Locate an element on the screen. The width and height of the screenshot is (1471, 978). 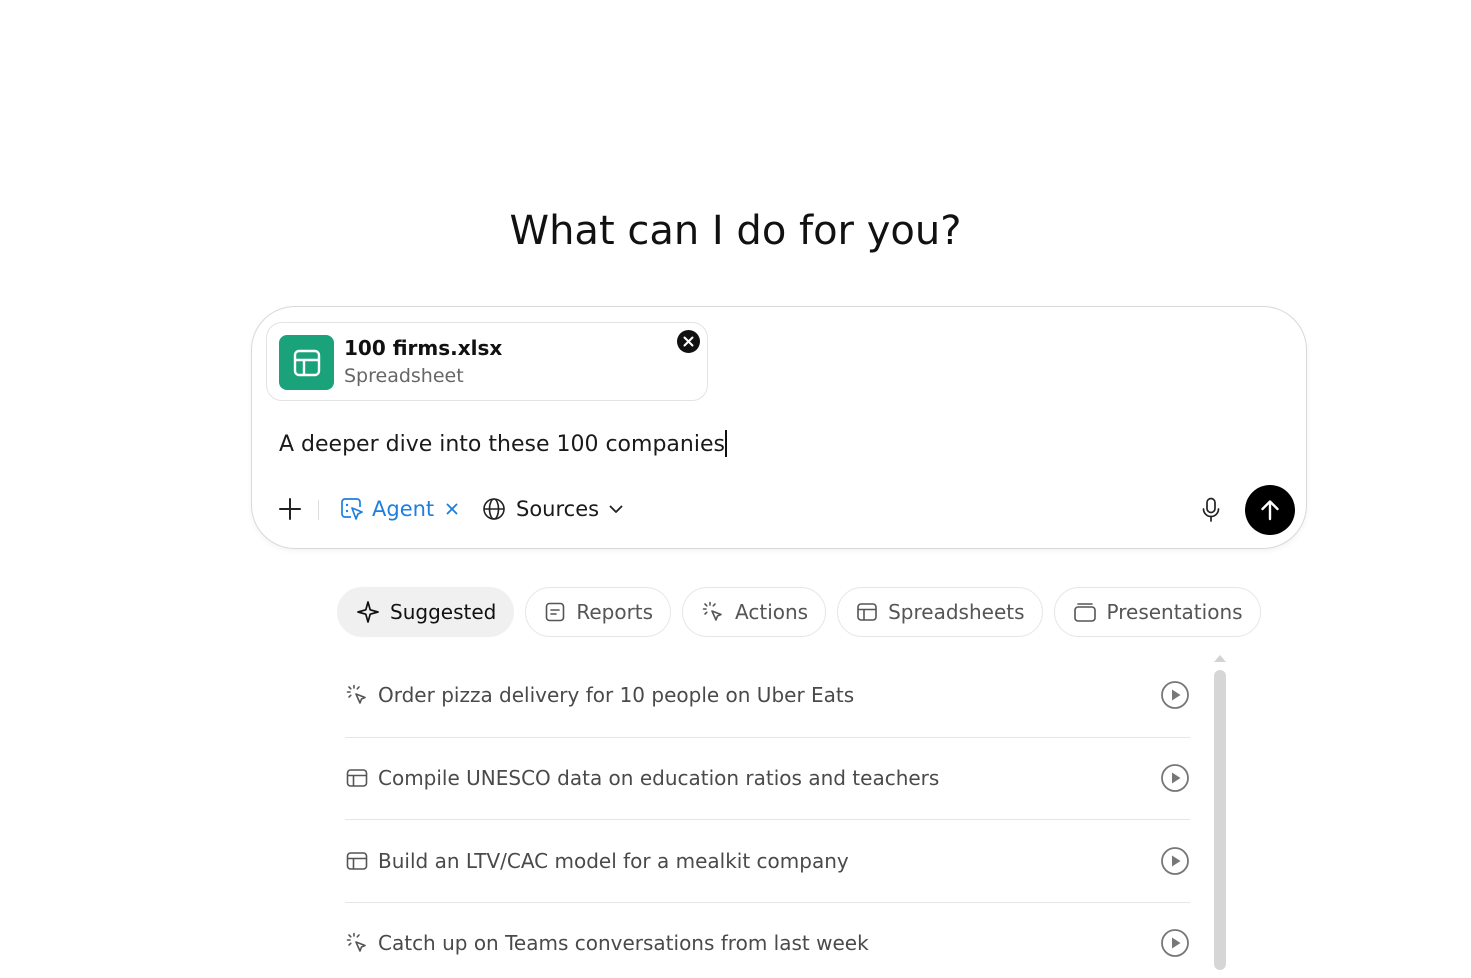
attachment-chip: 100 firms.xlsx Spreadsheet is located at coordinates (487, 361).